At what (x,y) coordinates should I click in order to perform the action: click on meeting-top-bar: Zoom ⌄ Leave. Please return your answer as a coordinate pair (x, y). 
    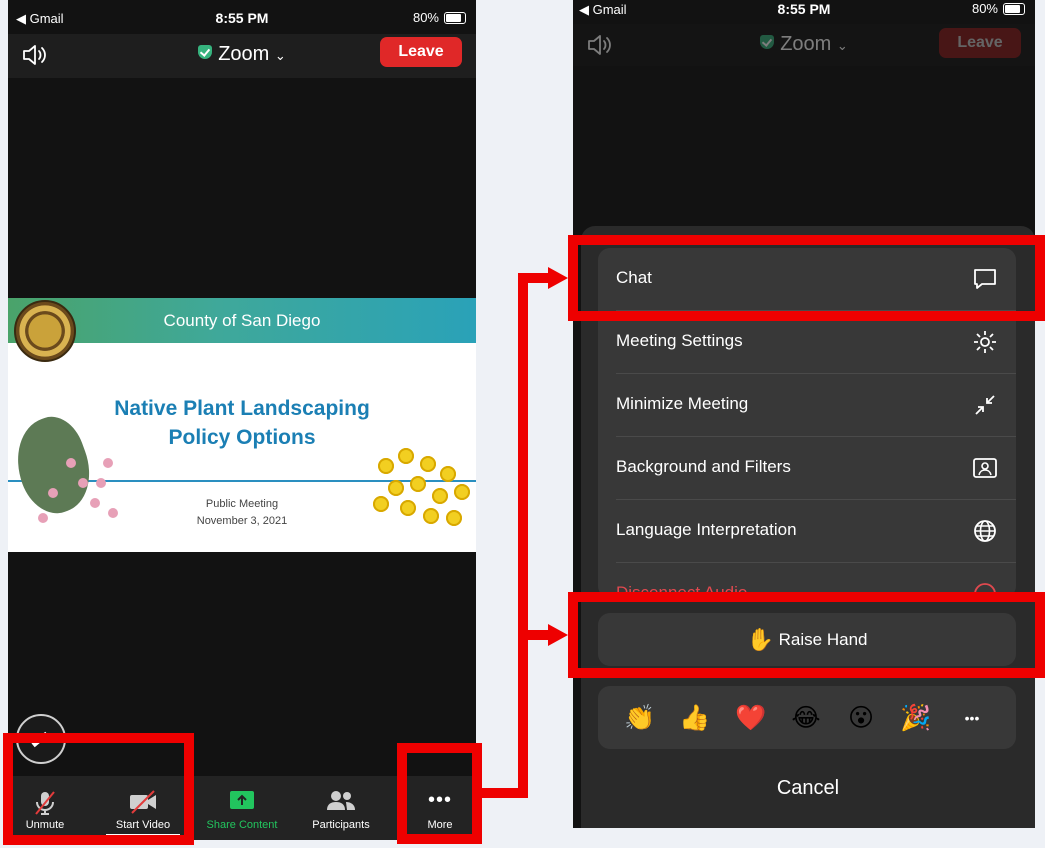
    Looking at the image, I should click on (242, 56).